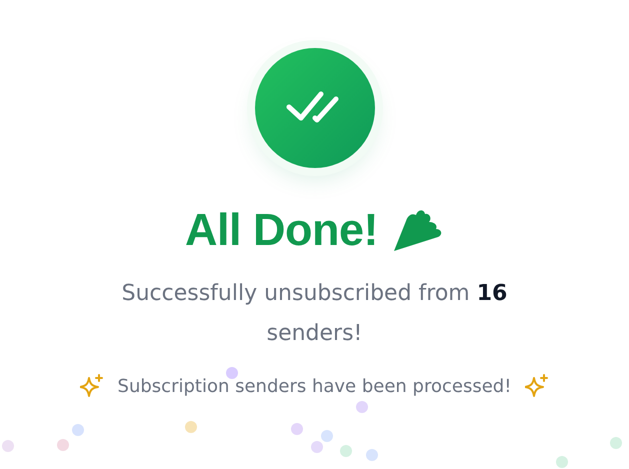 The width and height of the screenshot is (629, 469). I want to click on success-message: Successfully unsubscribed from 16 senders!, so click(314, 314).